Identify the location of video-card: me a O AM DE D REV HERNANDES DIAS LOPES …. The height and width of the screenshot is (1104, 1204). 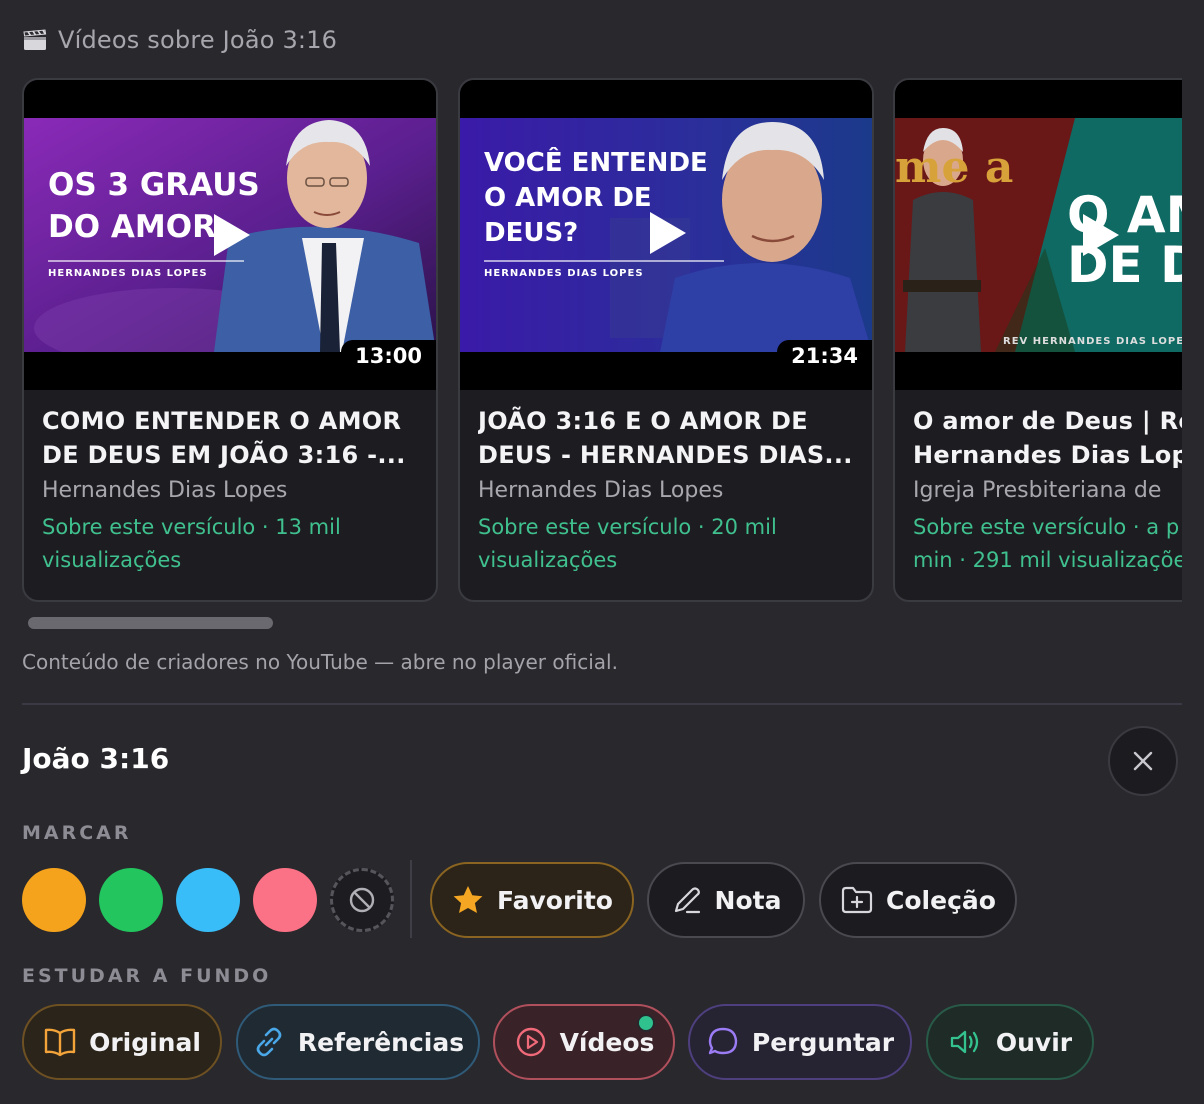
(1037, 340).